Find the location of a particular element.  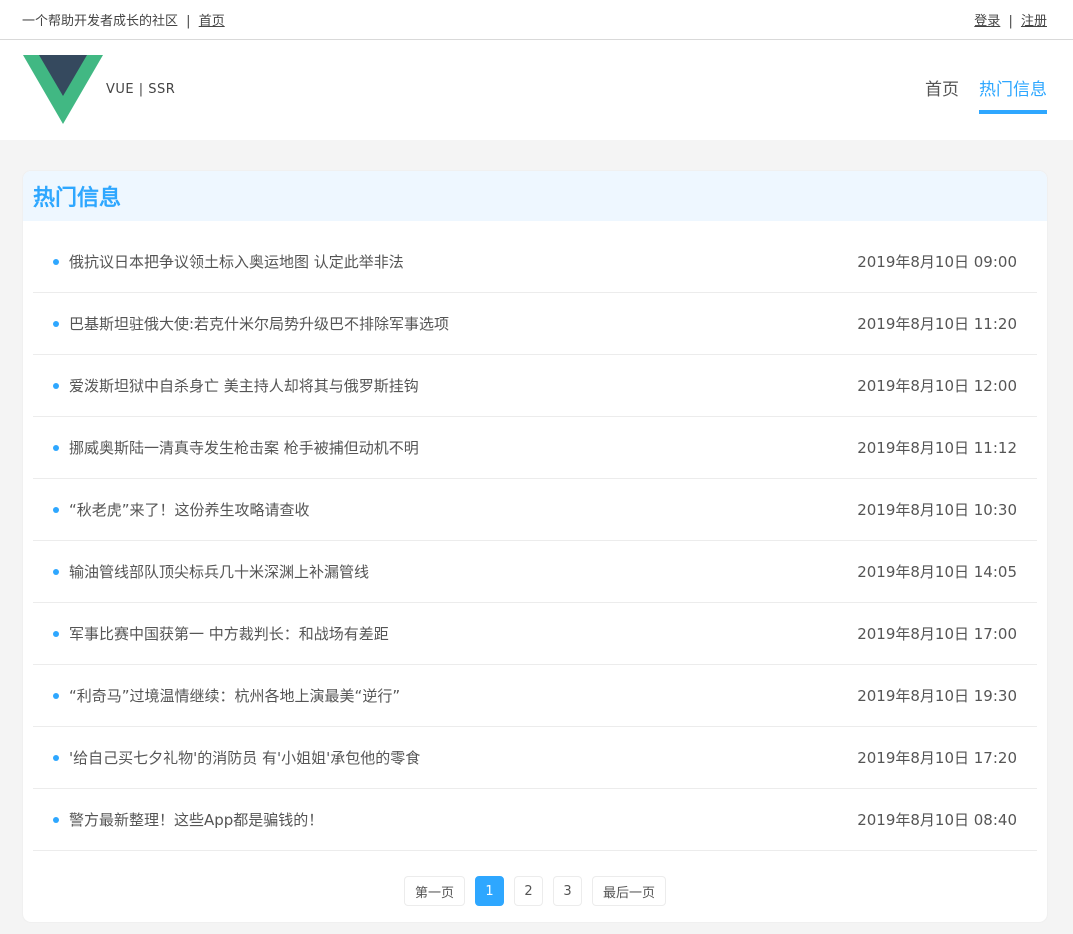

login-link: 登录 is located at coordinates (987, 21).